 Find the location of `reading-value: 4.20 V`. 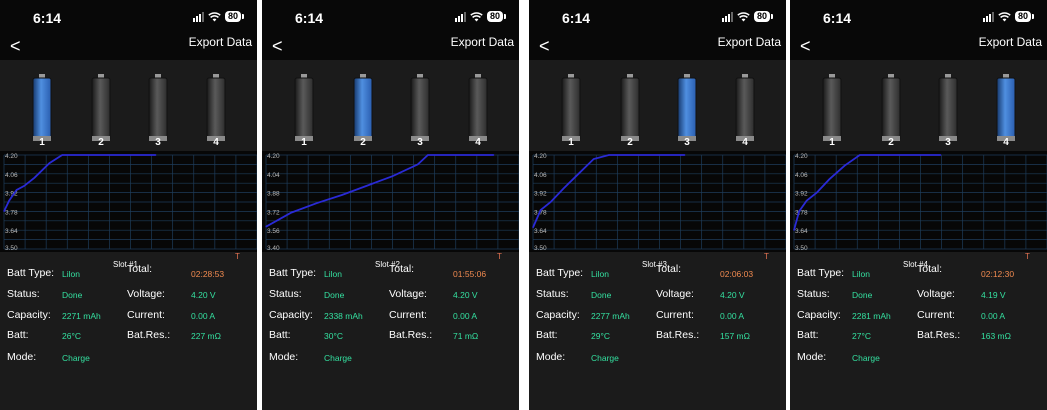

reading-value: 4.20 V is located at coordinates (465, 295).